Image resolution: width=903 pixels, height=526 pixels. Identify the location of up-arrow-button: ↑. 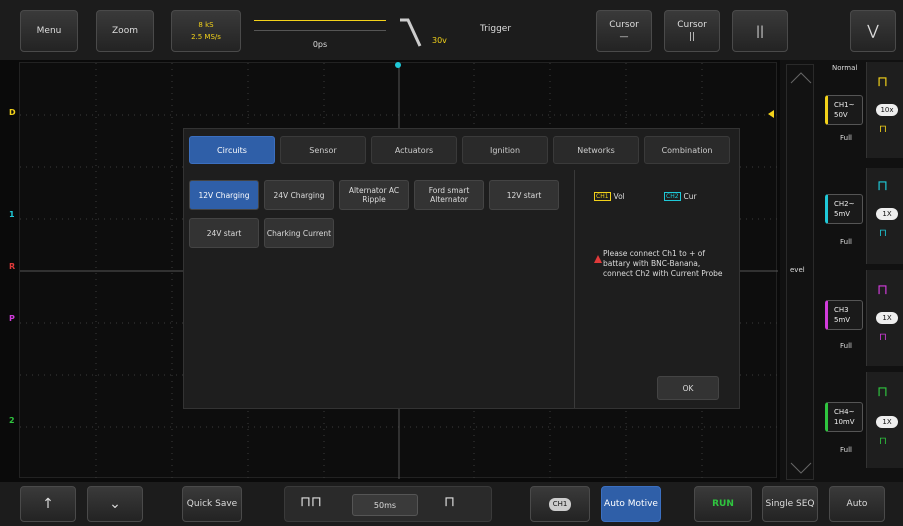
(48, 504).